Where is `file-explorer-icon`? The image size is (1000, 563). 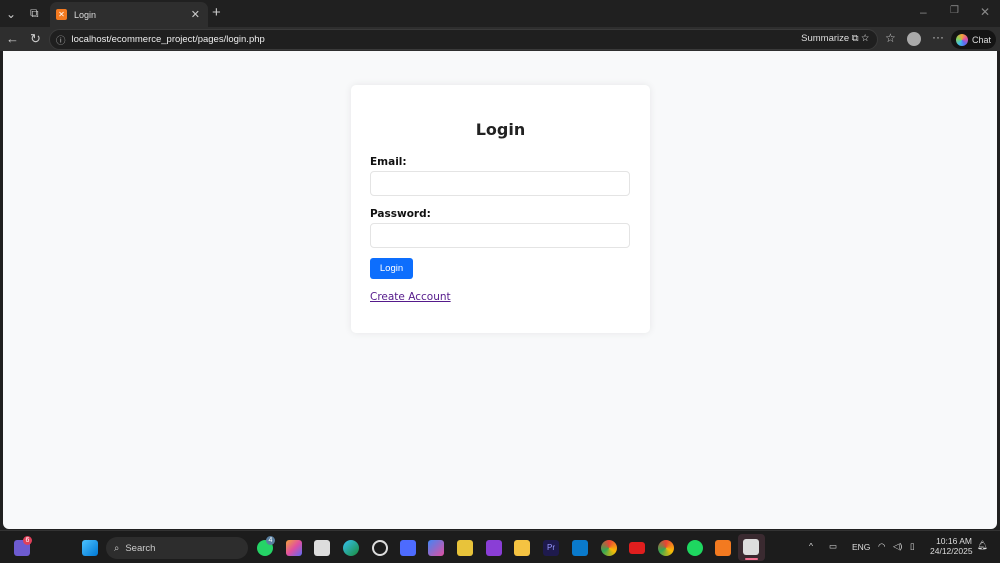 file-explorer-icon is located at coordinates (522, 548).